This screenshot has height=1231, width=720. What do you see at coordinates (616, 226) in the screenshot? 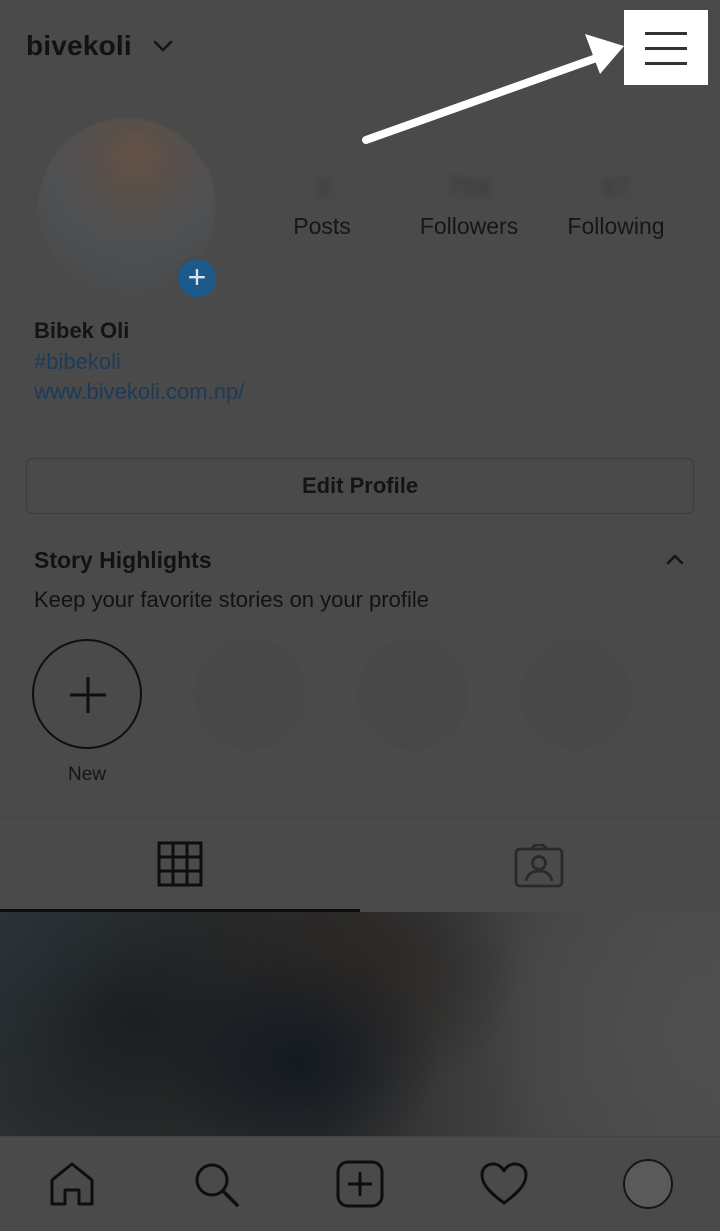
I see `following-label: Following` at bounding box center [616, 226].